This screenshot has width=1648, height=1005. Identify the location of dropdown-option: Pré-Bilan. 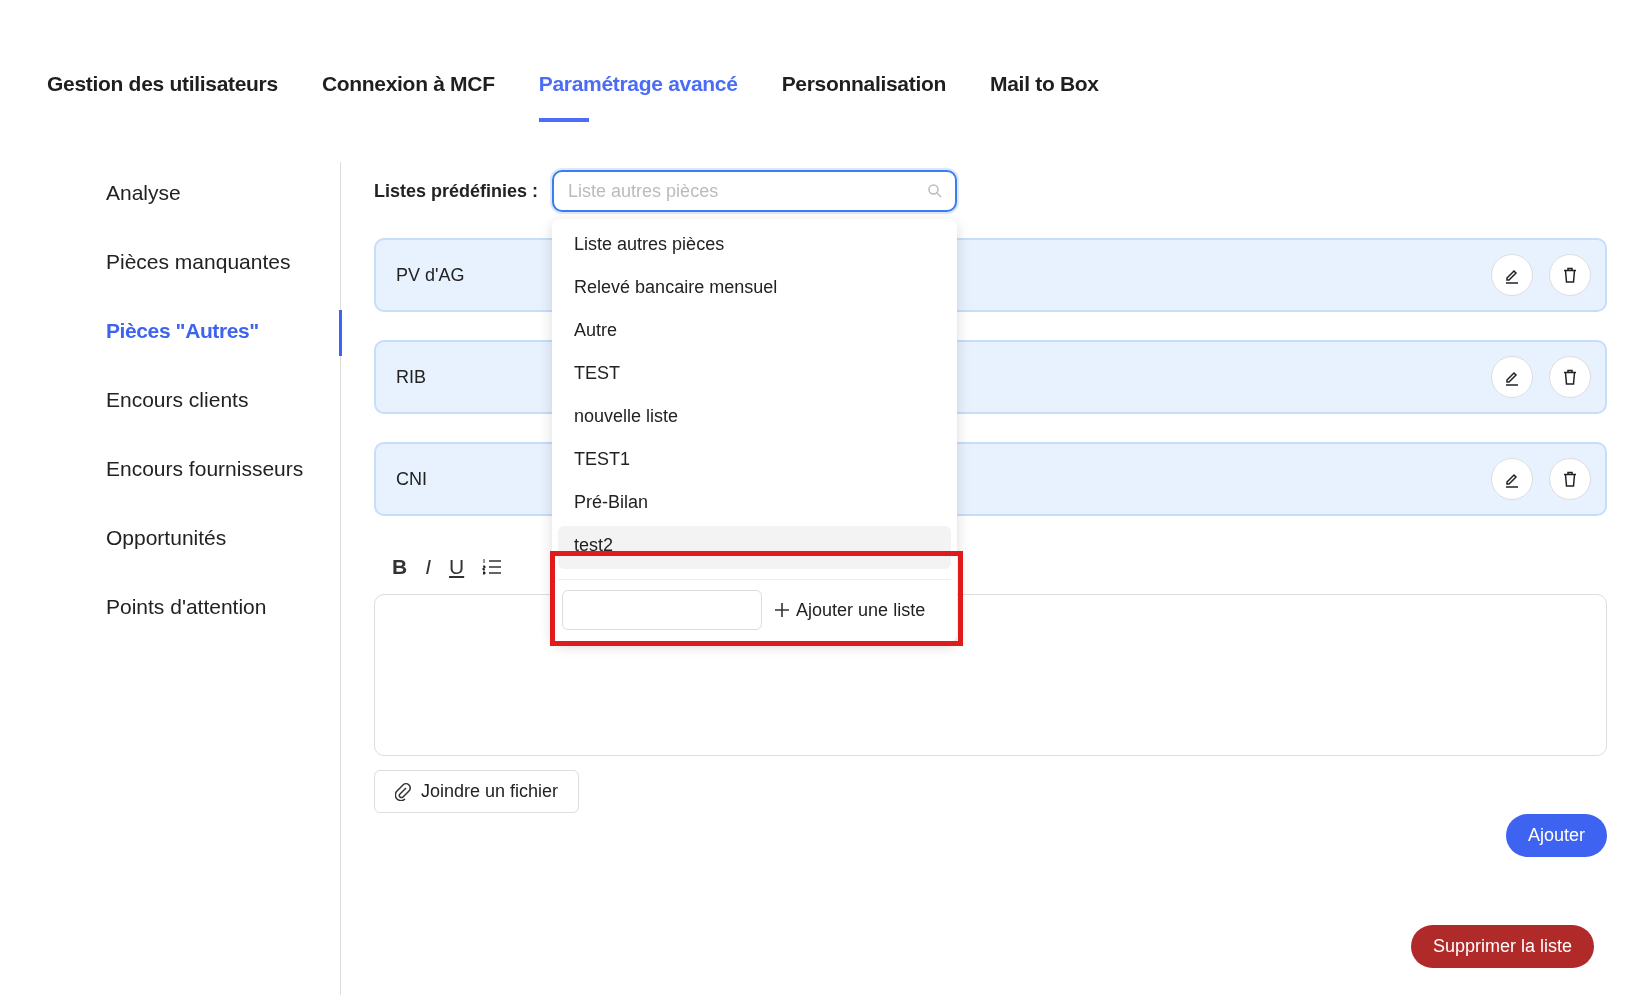
(755, 504).